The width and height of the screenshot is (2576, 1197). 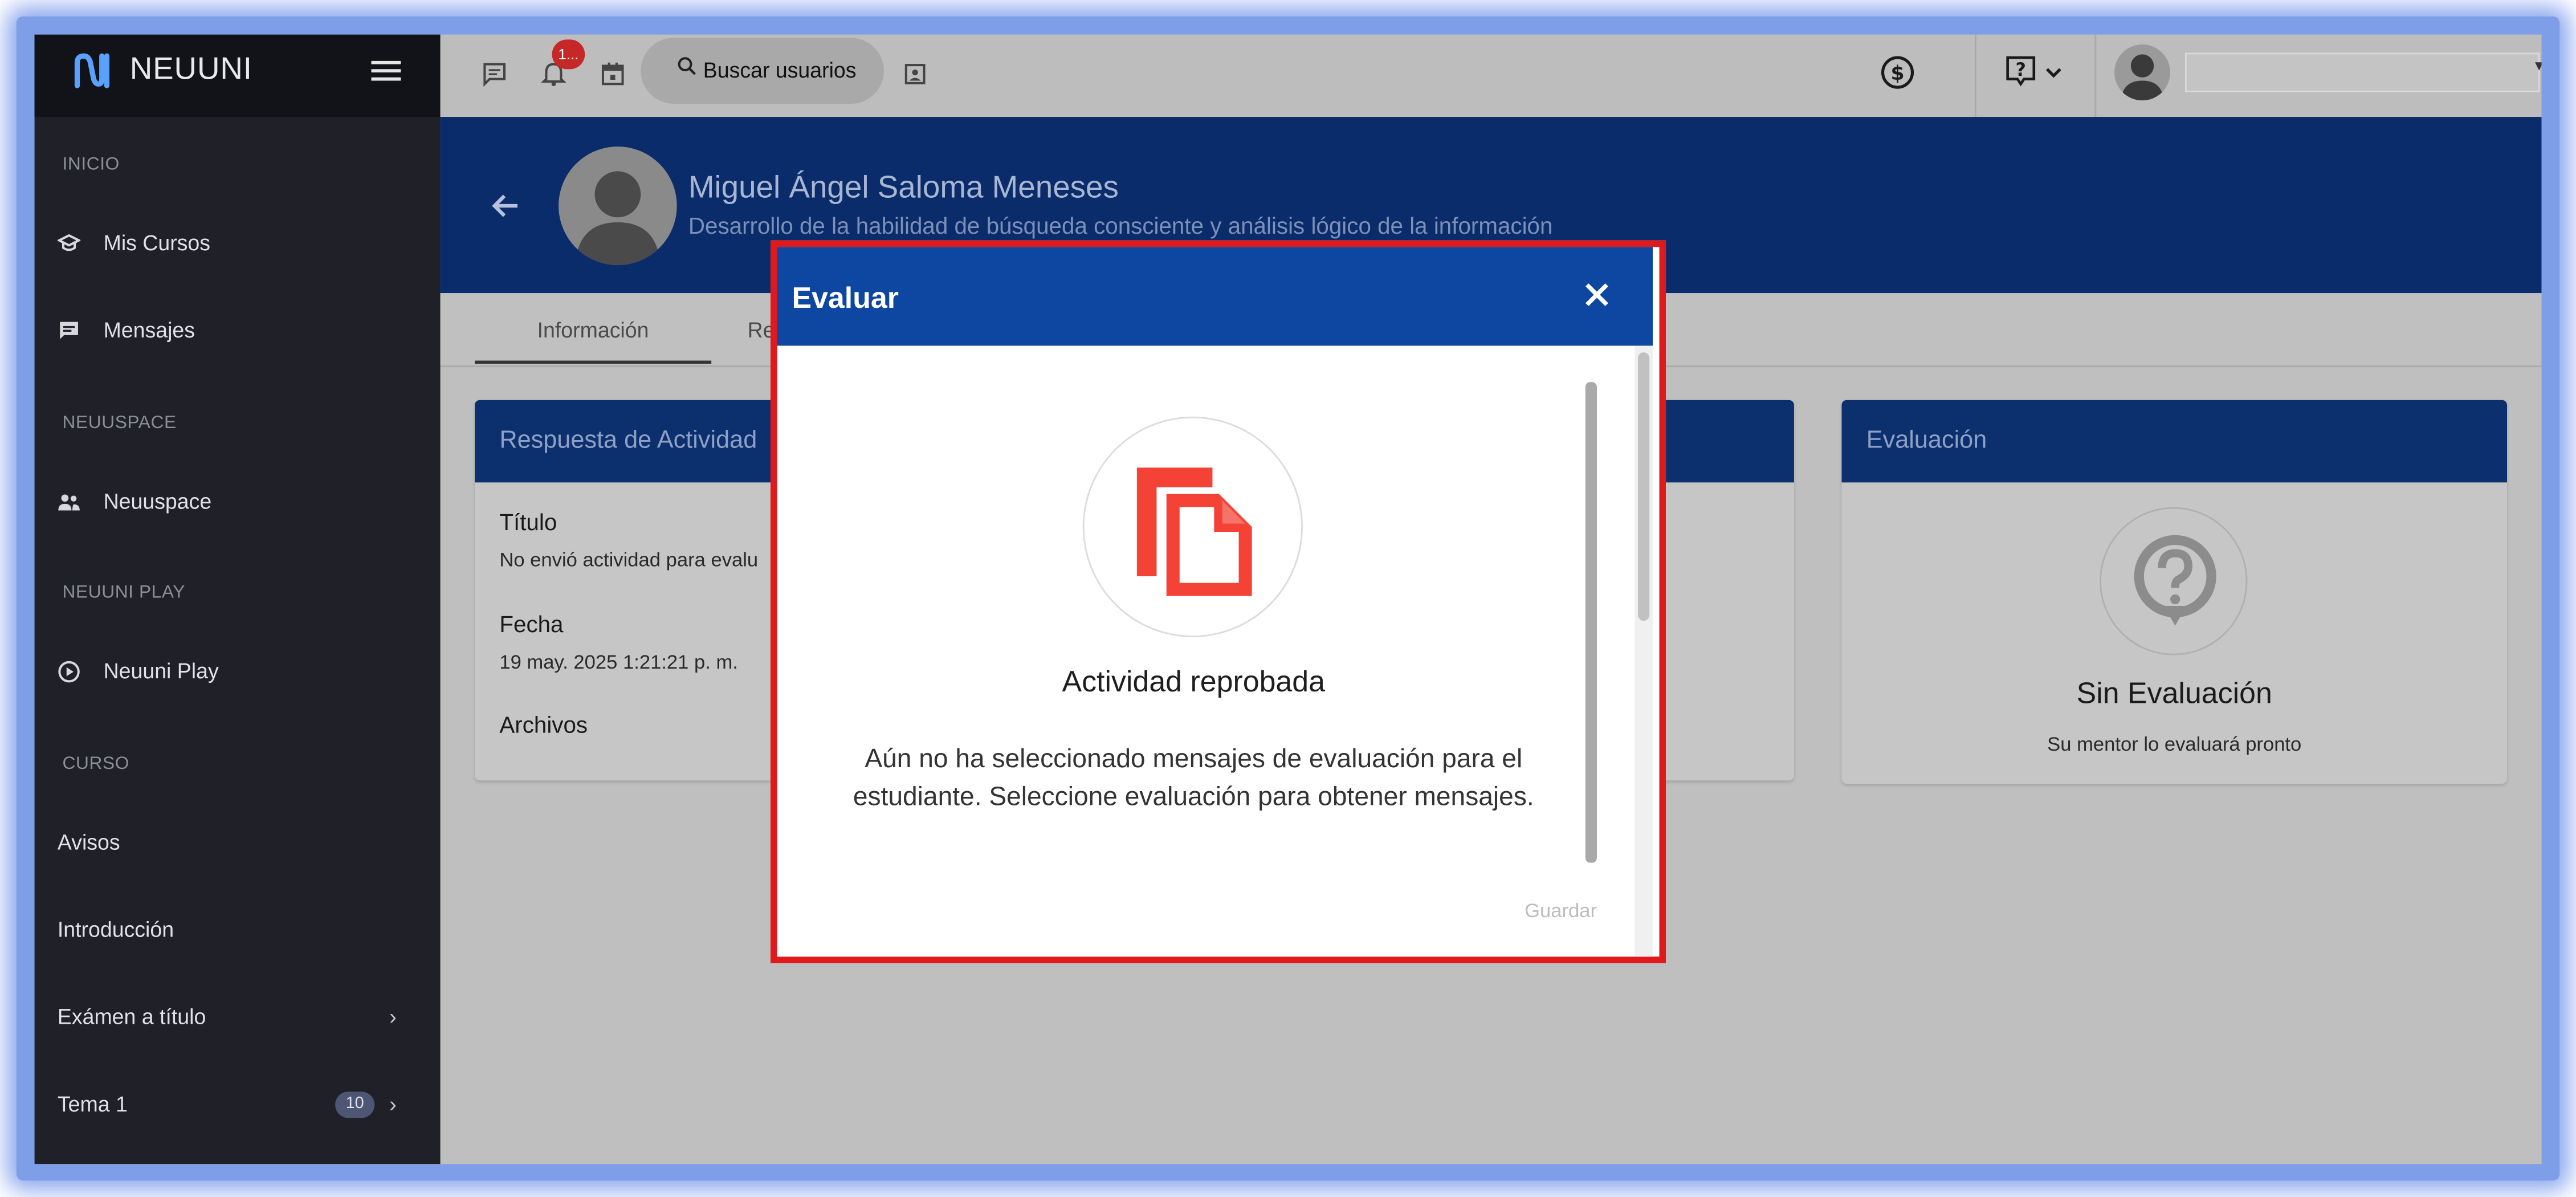 What do you see at coordinates (238, 673) in the screenshot?
I see `sidebar-item-neuuni-play: Neuuni Play` at bounding box center [238, 673].